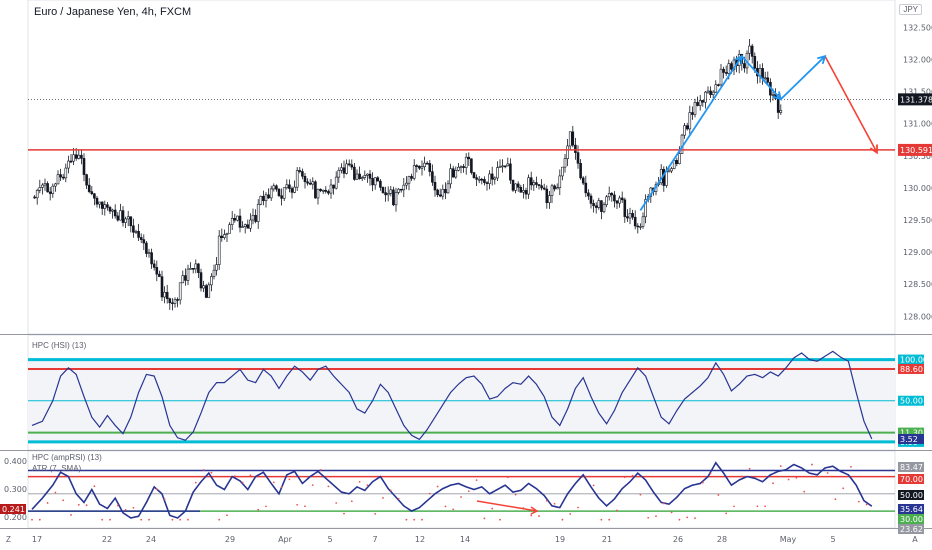  What do you see at coordinates (917, 27) in the screenshot?
I see `y-tick-label: 132.500` at bounding box center [917, 27].